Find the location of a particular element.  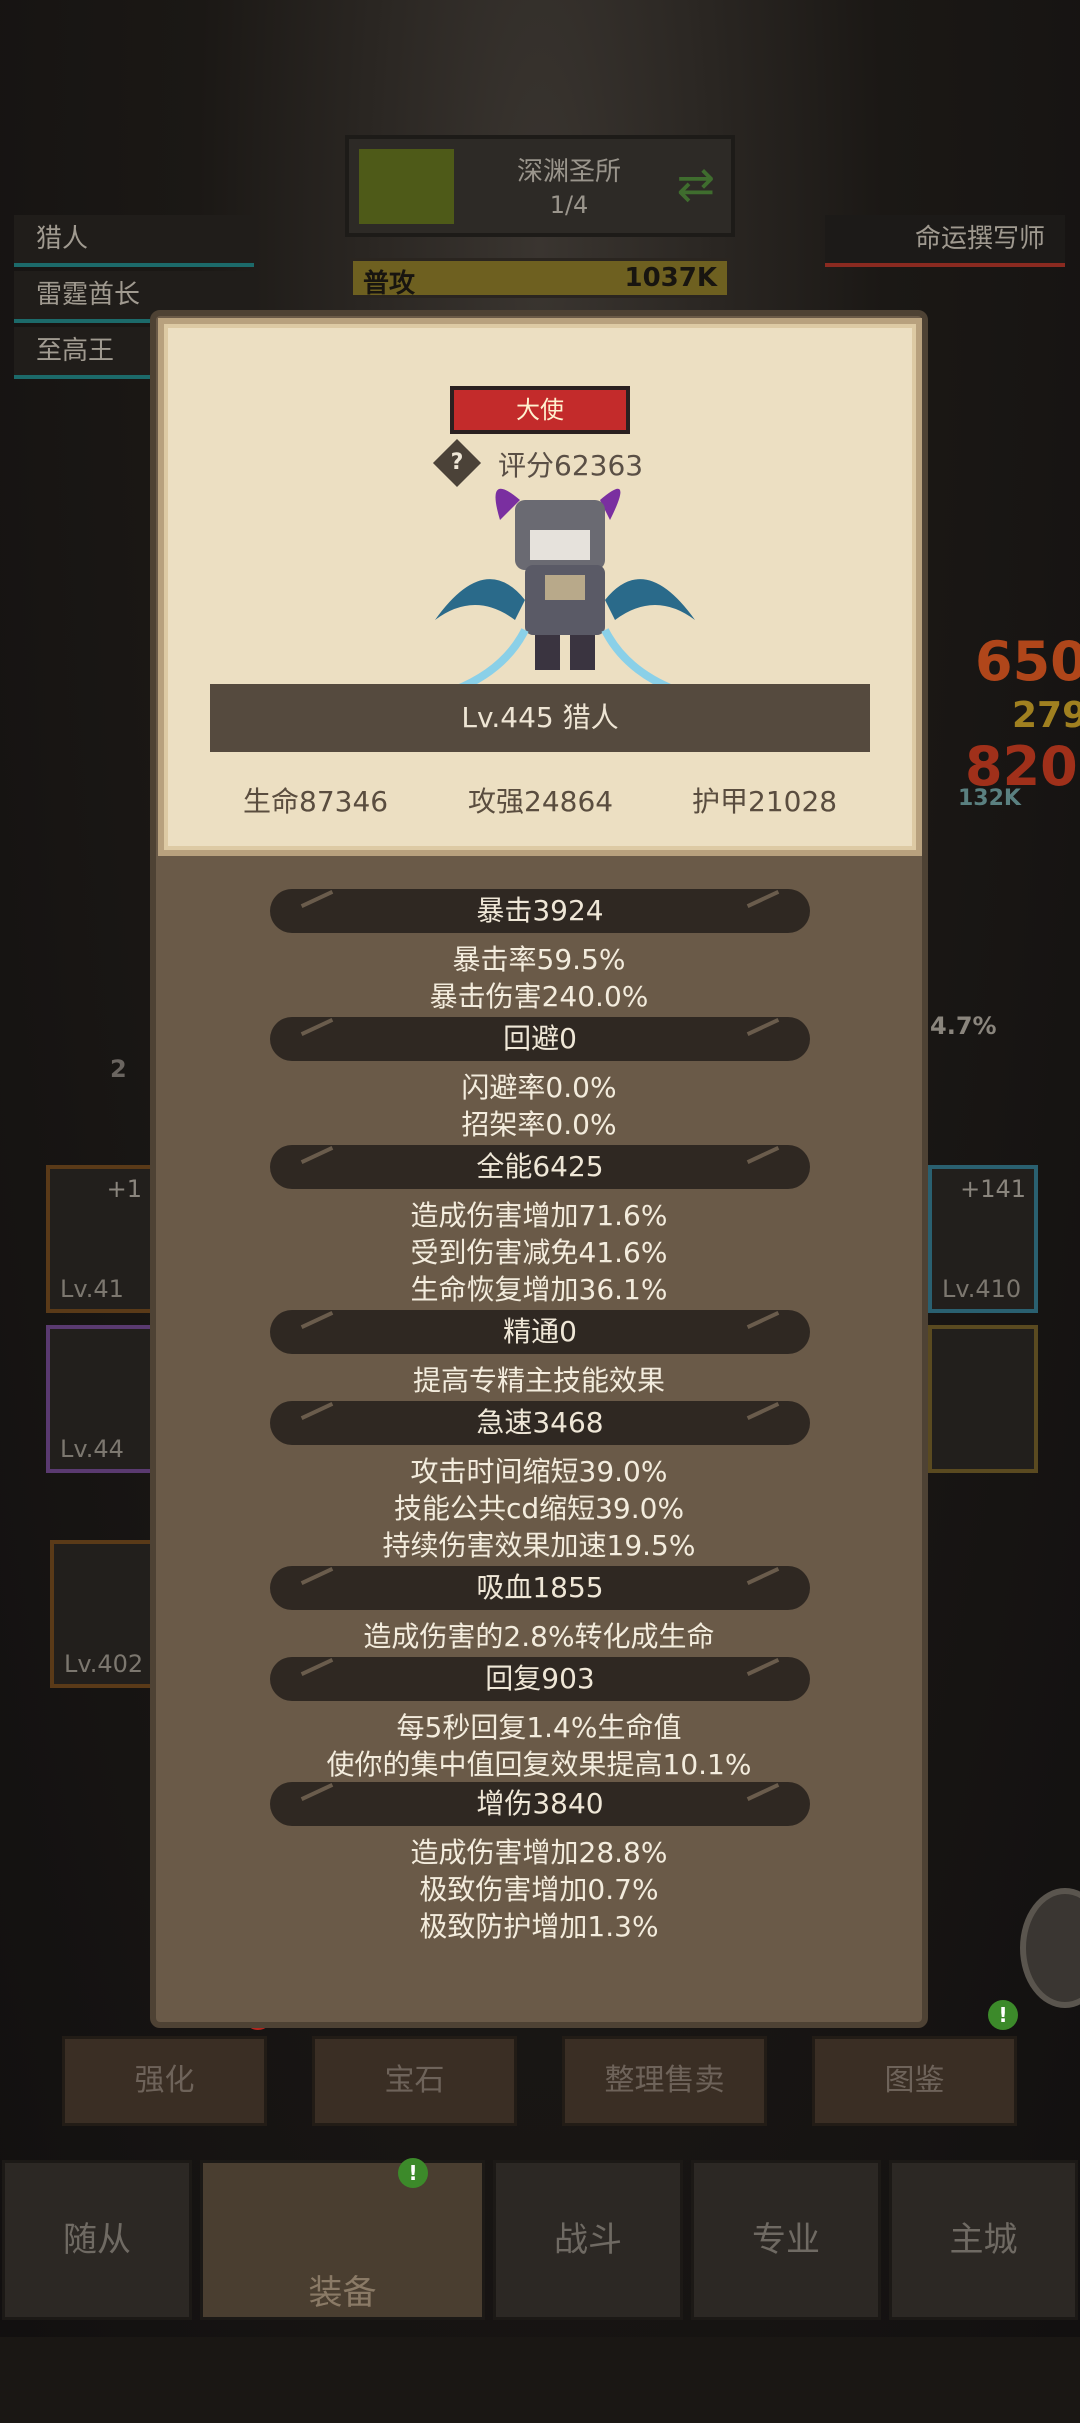

section-line: 攻击时间缩短39.0% is located at coordinates (539, 1471).